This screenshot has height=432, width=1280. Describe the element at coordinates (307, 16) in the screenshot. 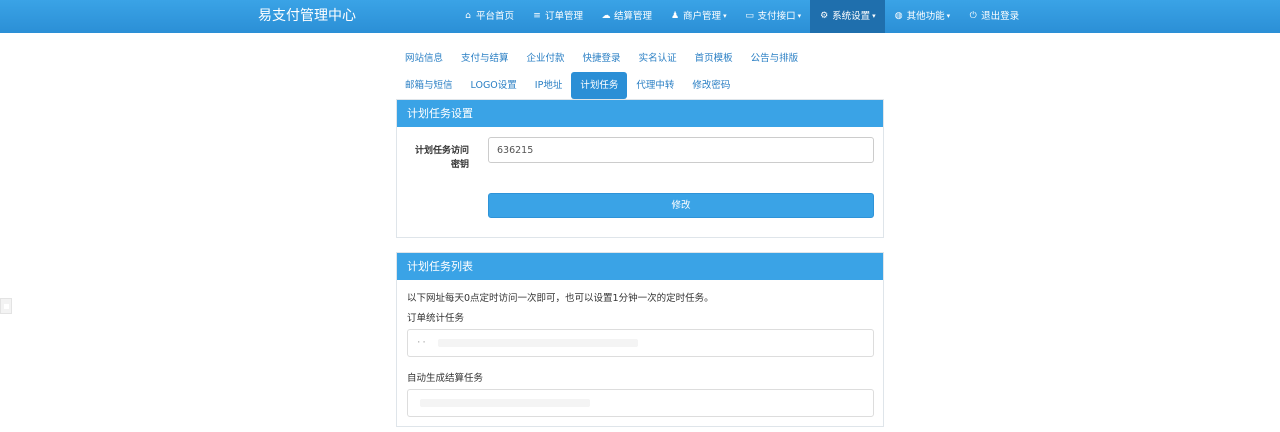

I see `brand-title: 易支付管理中心` at that location.